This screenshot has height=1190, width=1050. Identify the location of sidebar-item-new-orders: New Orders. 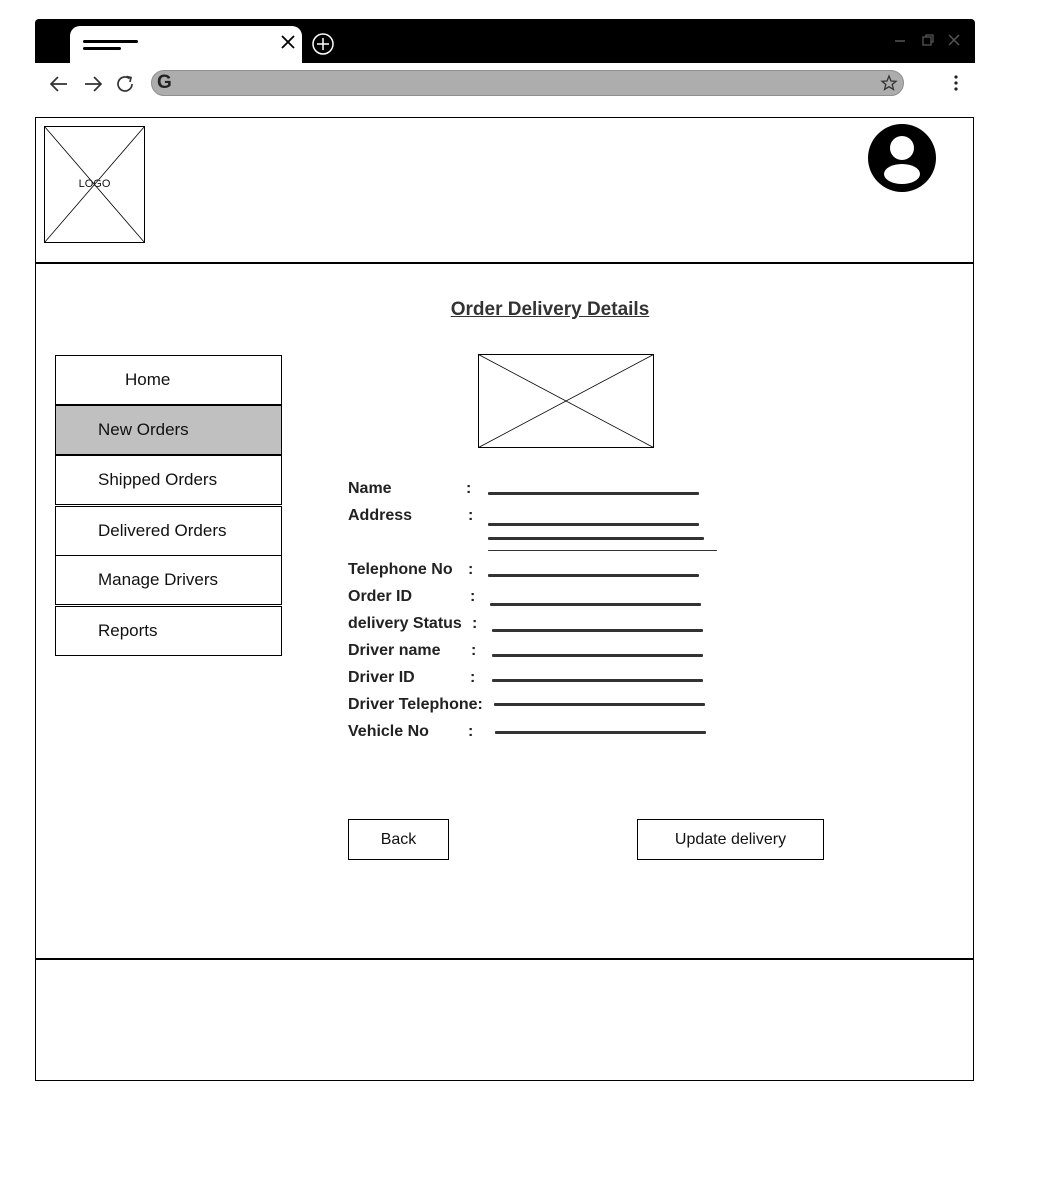
(168, 430).